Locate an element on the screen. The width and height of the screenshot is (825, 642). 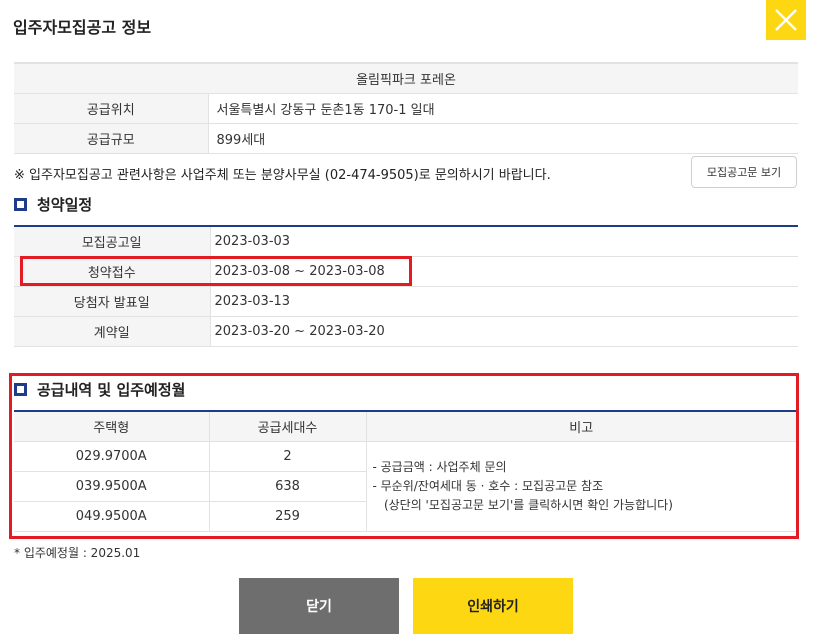
column-header-remarks: 비고 is located at coordinates (581, 426).